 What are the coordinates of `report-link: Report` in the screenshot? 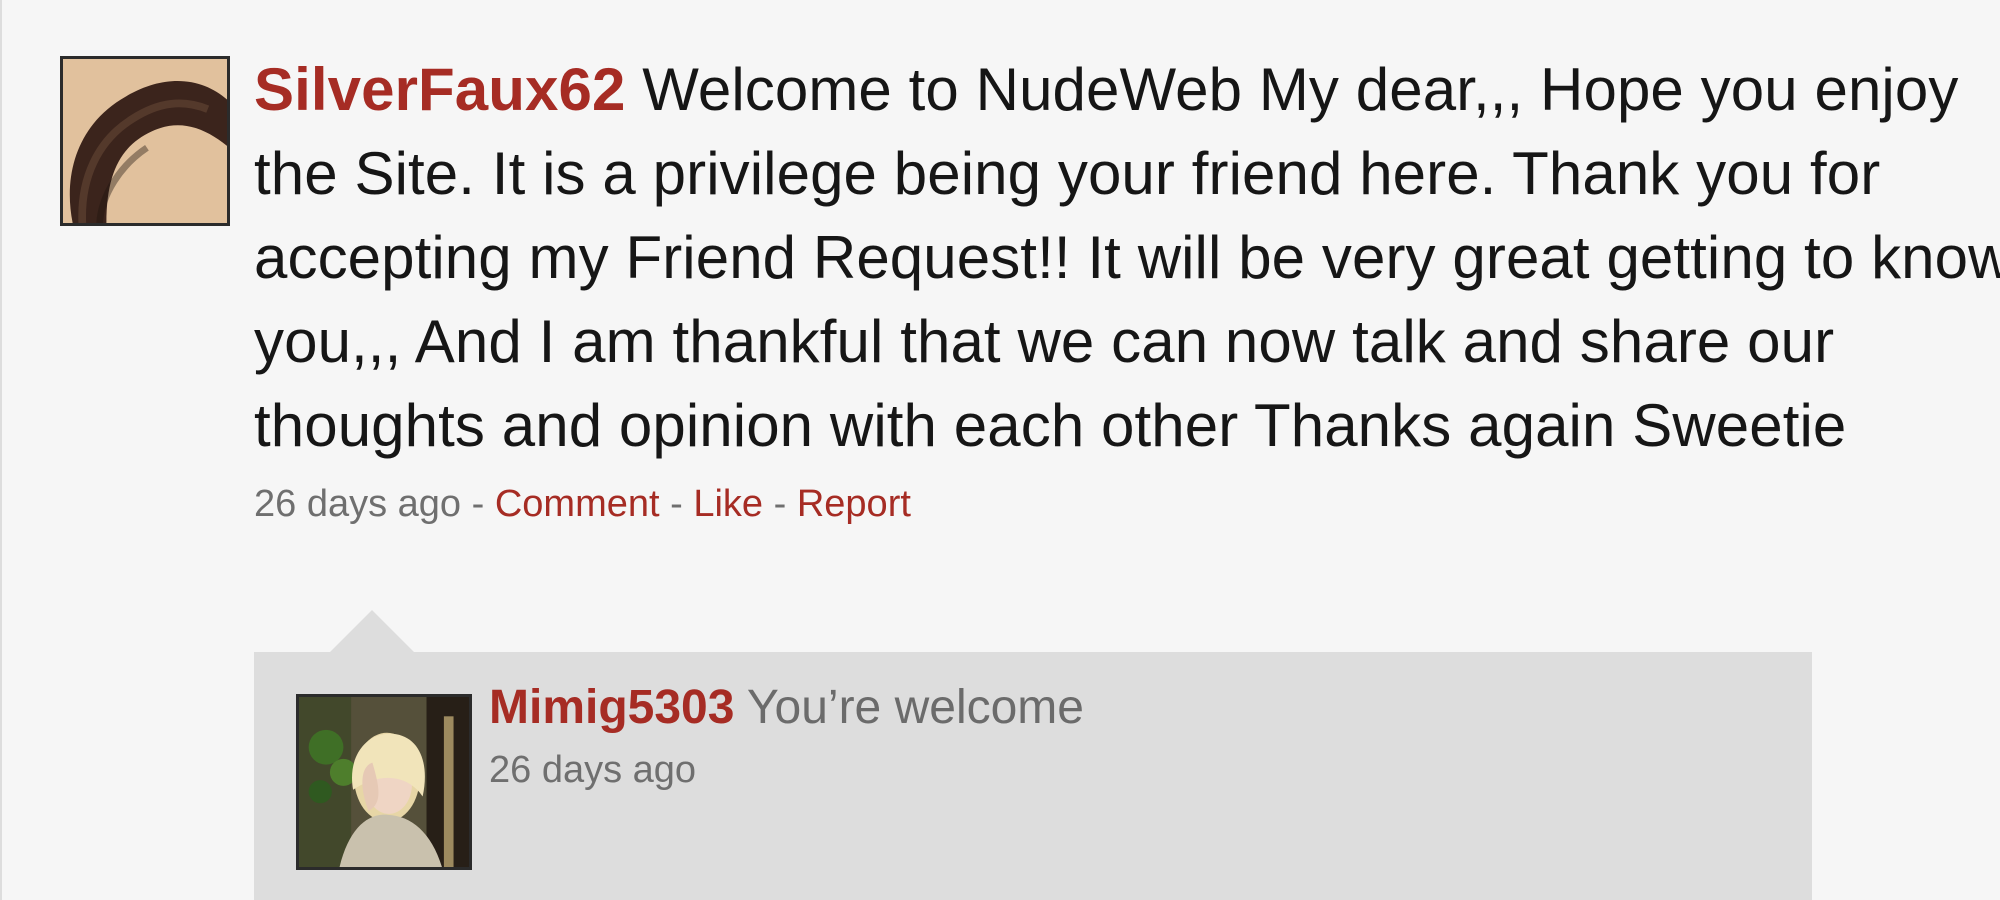 It's located at (854, 504).